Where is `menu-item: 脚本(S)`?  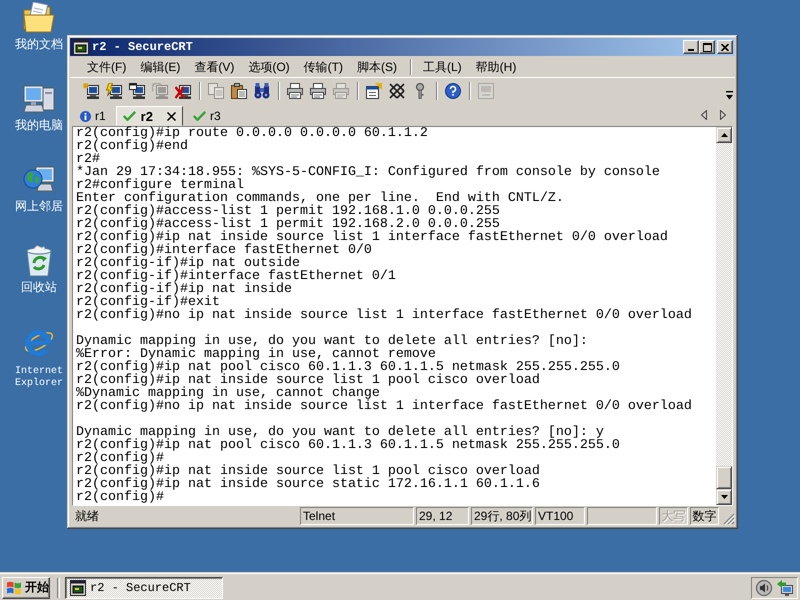 menu-item: 脚本(S) is located at coordinates (377, 67).